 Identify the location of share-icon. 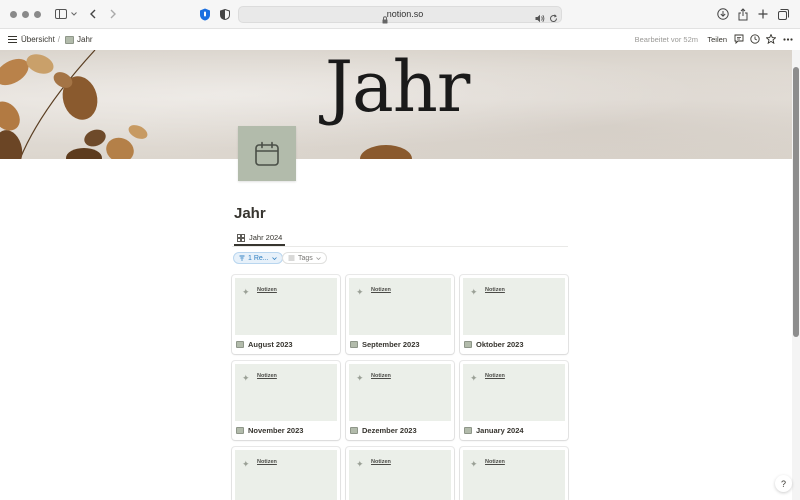
(743, 14).